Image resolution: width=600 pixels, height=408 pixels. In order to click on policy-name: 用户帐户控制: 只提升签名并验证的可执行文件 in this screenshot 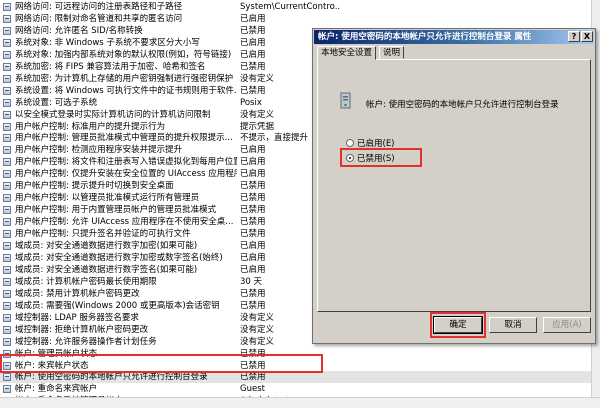, I will do `click(103, 234)`.